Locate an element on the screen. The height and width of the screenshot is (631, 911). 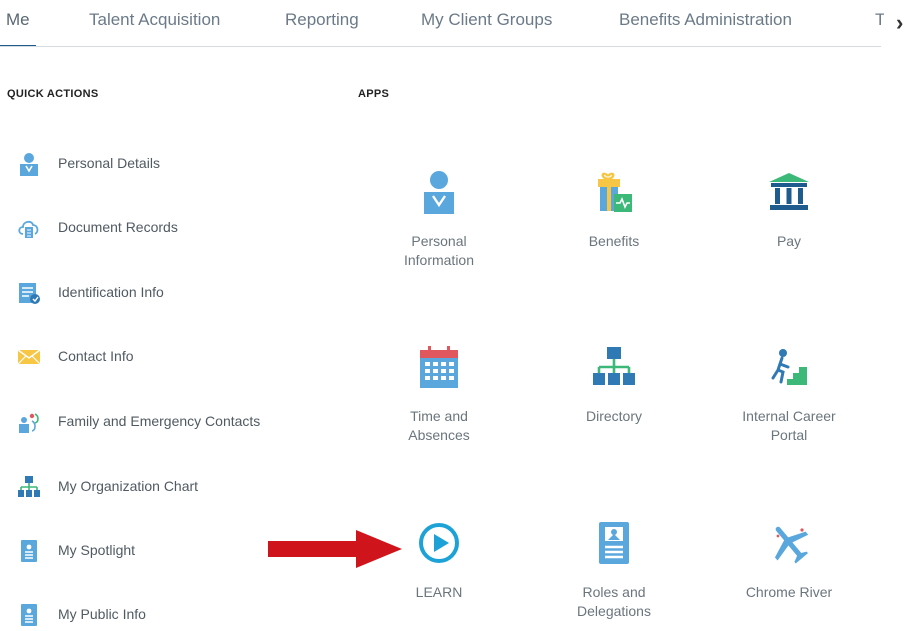
id-card-icon is located at coordinates (29, 293).